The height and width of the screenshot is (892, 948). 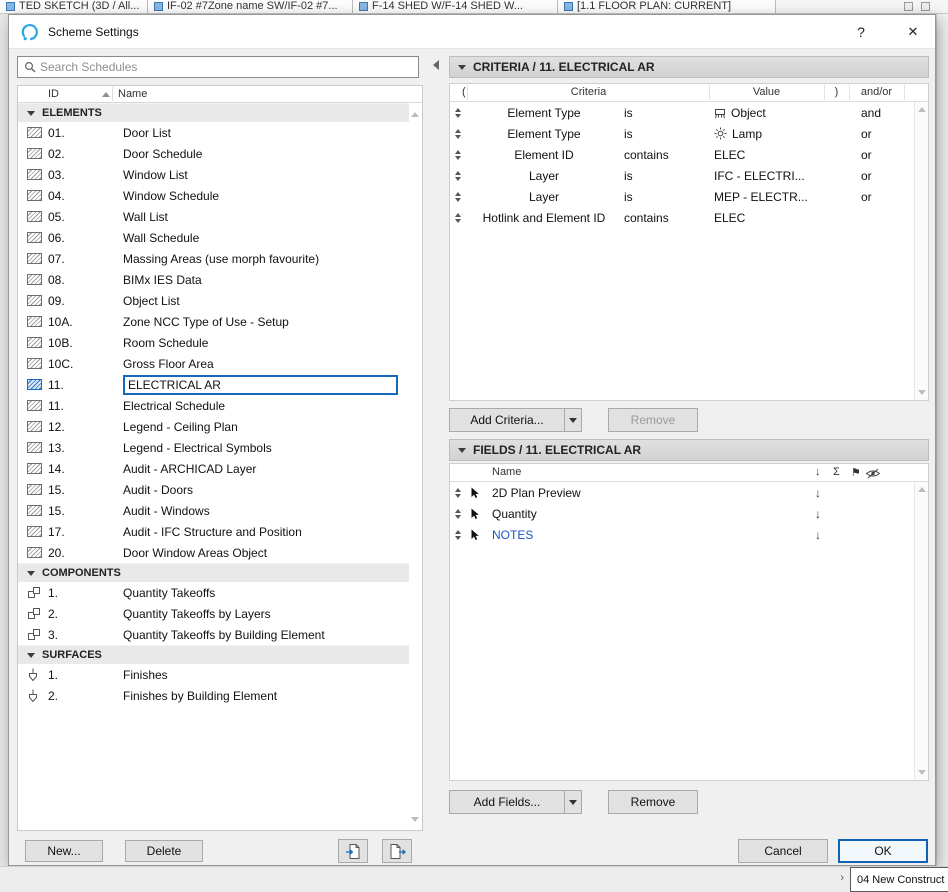 What do you see at coordinates (260, 384) in the screenshot?
I see `rename-input: ELECTRICAL AR` at bounding box center [260, 384].